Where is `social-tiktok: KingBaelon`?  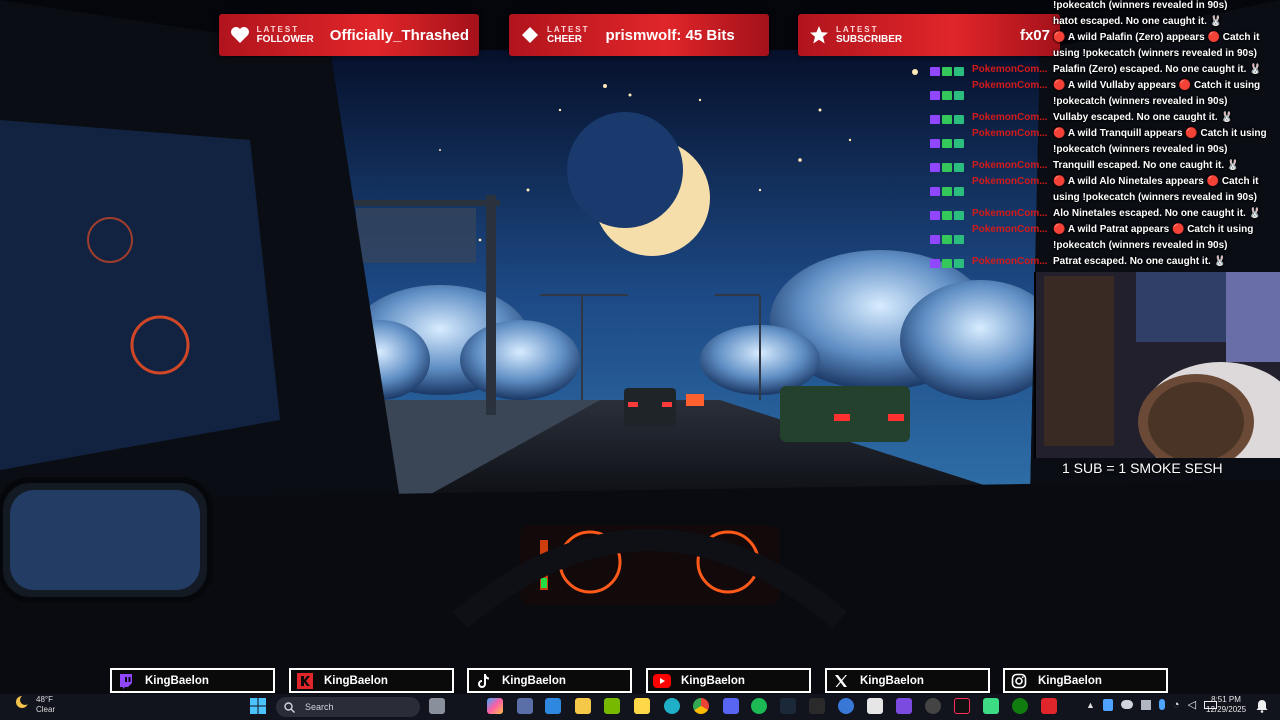 social-tiktok: KingBaelon is located at coordinates (549, 680).